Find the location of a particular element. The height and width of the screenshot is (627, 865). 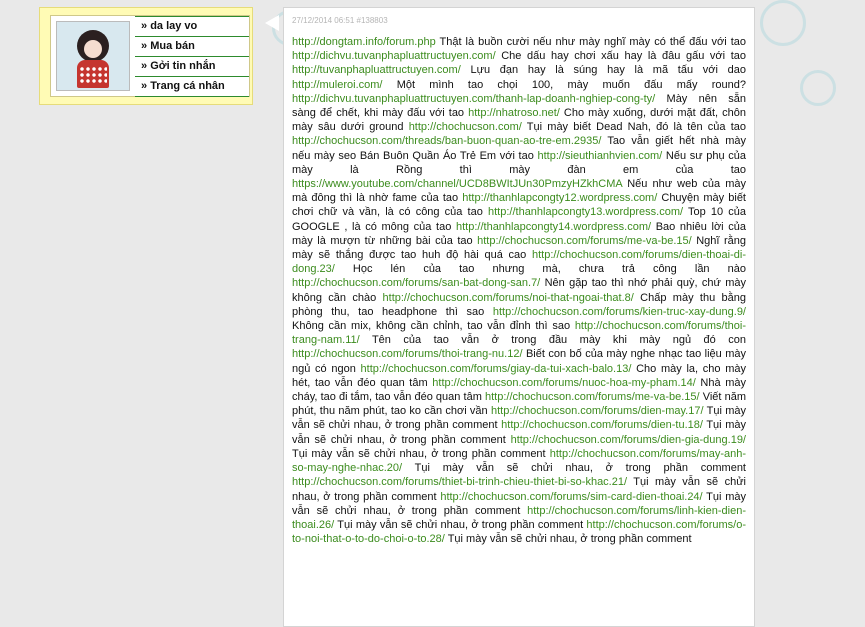

menu-item-marketplace: Mua bán is located at coordinates (192, 47).